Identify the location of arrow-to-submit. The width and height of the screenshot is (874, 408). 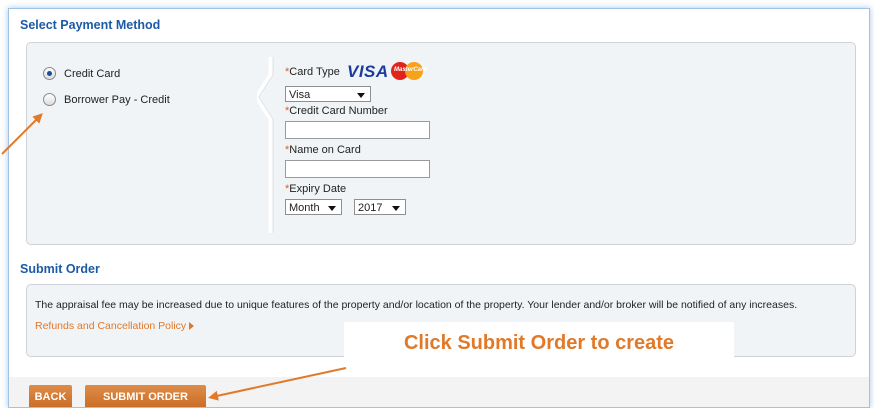
(277, 384).